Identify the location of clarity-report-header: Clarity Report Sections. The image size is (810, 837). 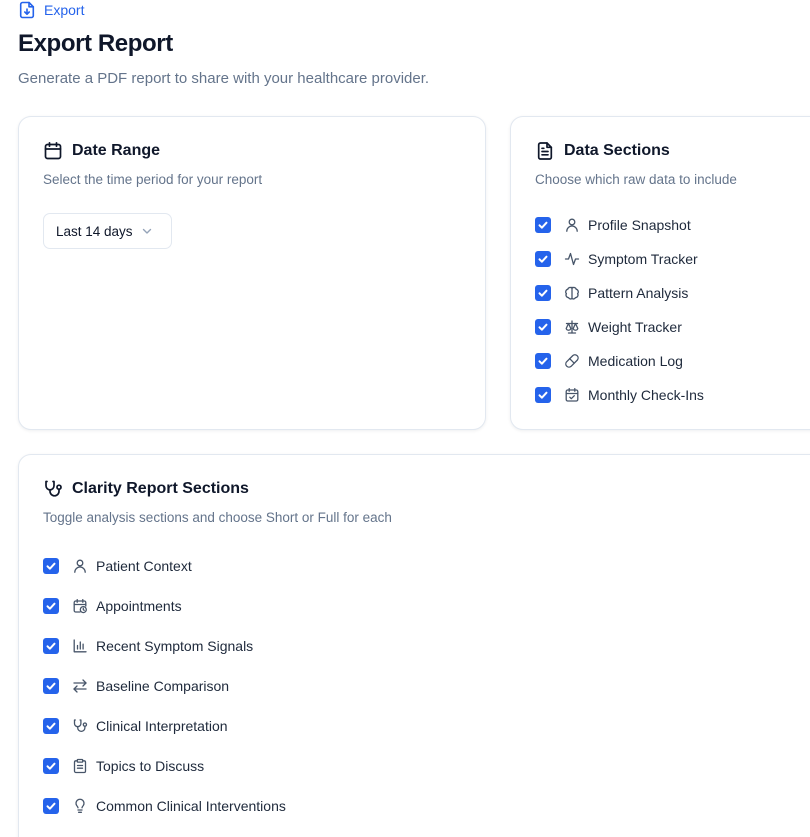
(146, 489).